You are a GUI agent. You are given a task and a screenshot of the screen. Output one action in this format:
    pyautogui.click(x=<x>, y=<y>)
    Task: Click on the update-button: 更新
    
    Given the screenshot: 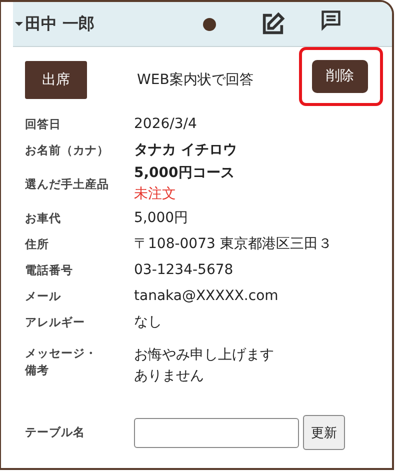 What is the action you would take?
    pyautogui.click(x=324, y=432)
    